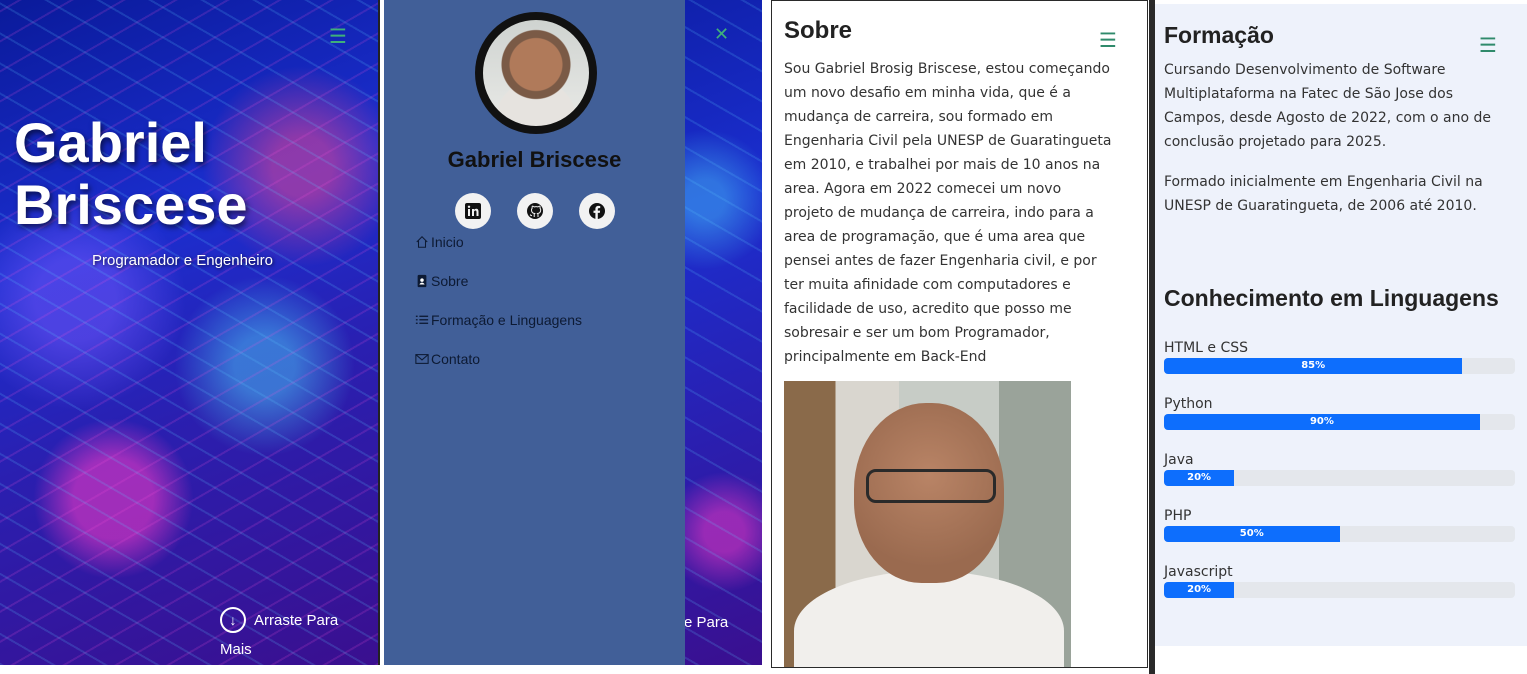  Describe the element at coordinates (236, 649) in the screenshot. I see `scroll-label-line2: Mais` at that location.